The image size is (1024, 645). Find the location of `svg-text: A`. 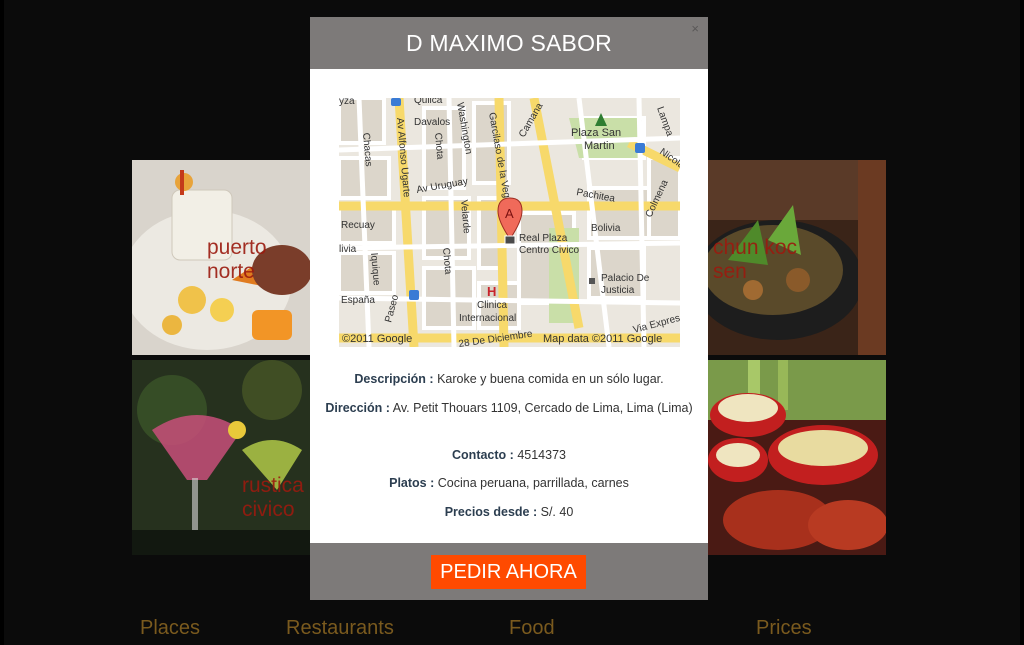

svg-text: A is located at coordinates (509, 213).